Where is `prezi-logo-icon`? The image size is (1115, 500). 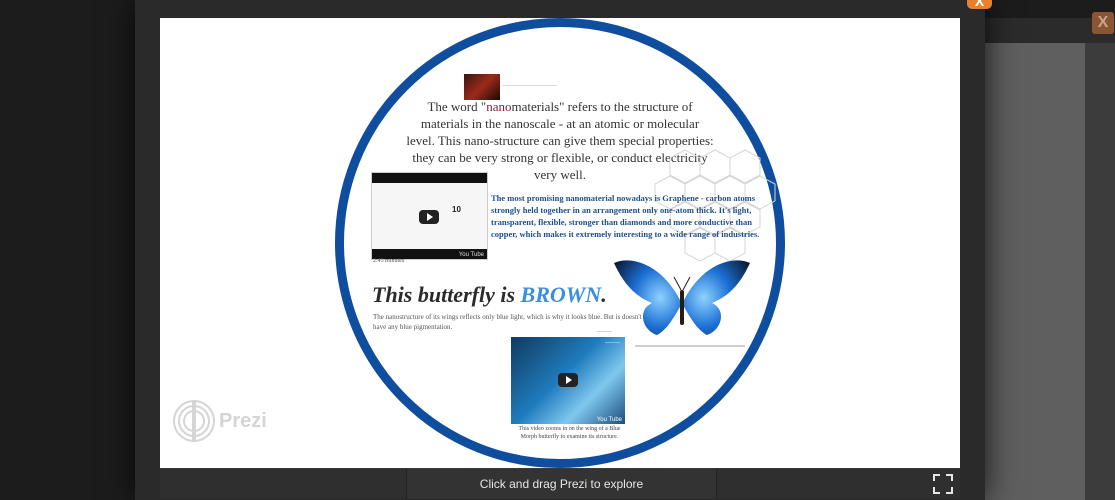 prezi-logo-icon is located at coordinates (194, 421).